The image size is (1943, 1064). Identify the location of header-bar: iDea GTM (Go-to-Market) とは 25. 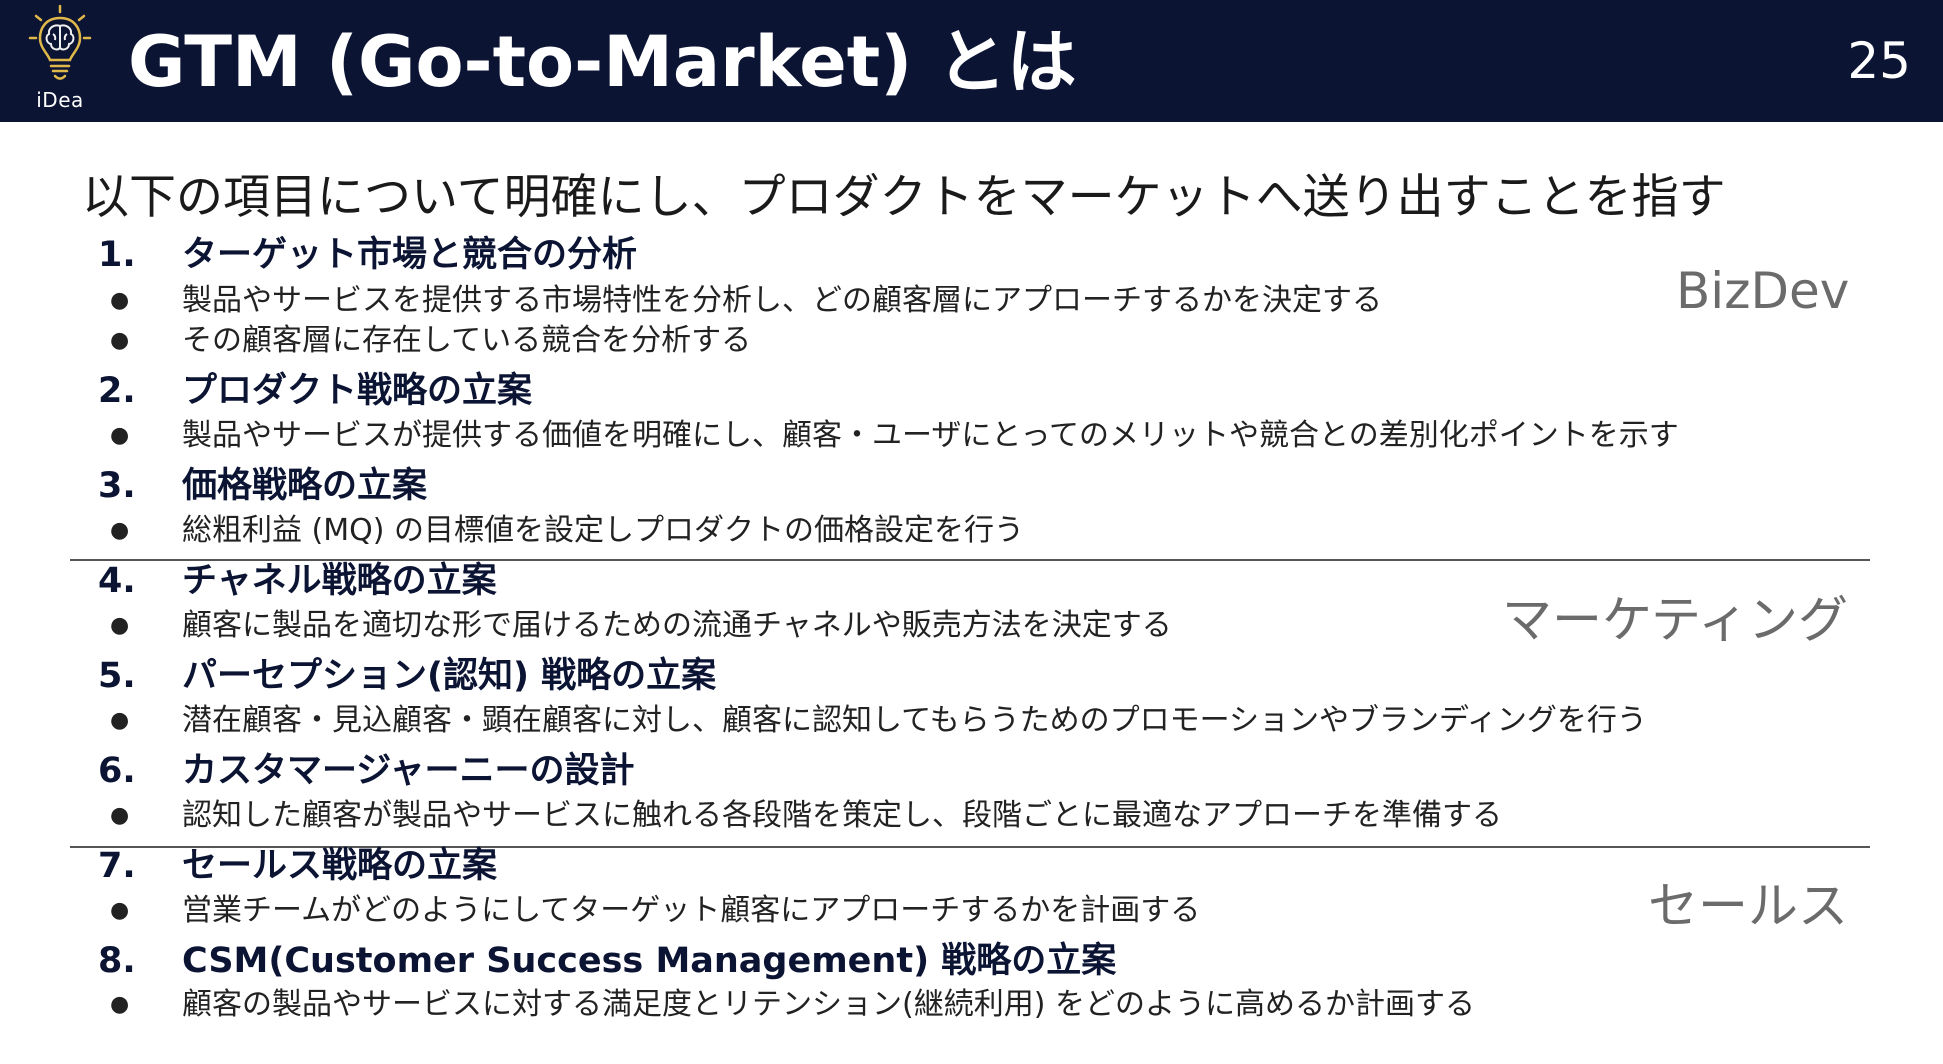
(971, 61).